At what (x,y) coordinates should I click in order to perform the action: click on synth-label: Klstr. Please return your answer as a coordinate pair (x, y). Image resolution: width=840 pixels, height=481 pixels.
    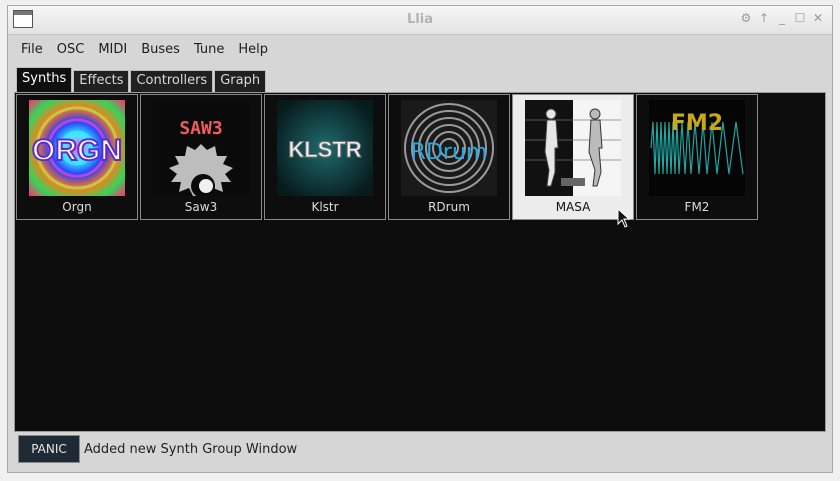
    Looking at the image, I should click on (325, 207).